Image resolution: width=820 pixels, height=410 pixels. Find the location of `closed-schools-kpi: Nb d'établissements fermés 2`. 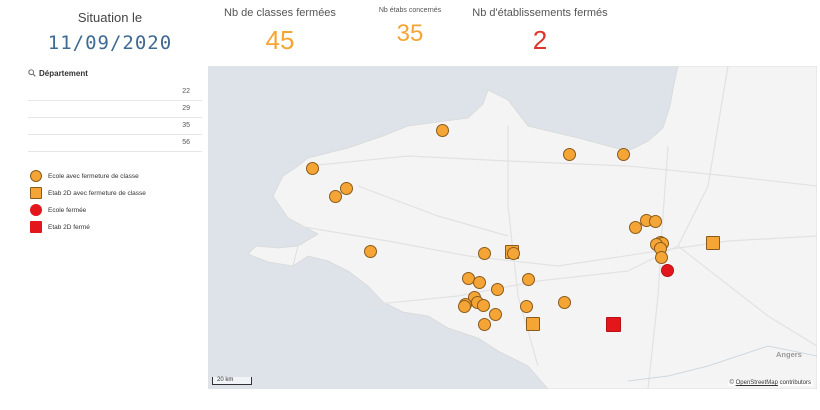

closed-schools-kpi: Nb d'établissements fermés 2 is located at coordinates (540, 30).